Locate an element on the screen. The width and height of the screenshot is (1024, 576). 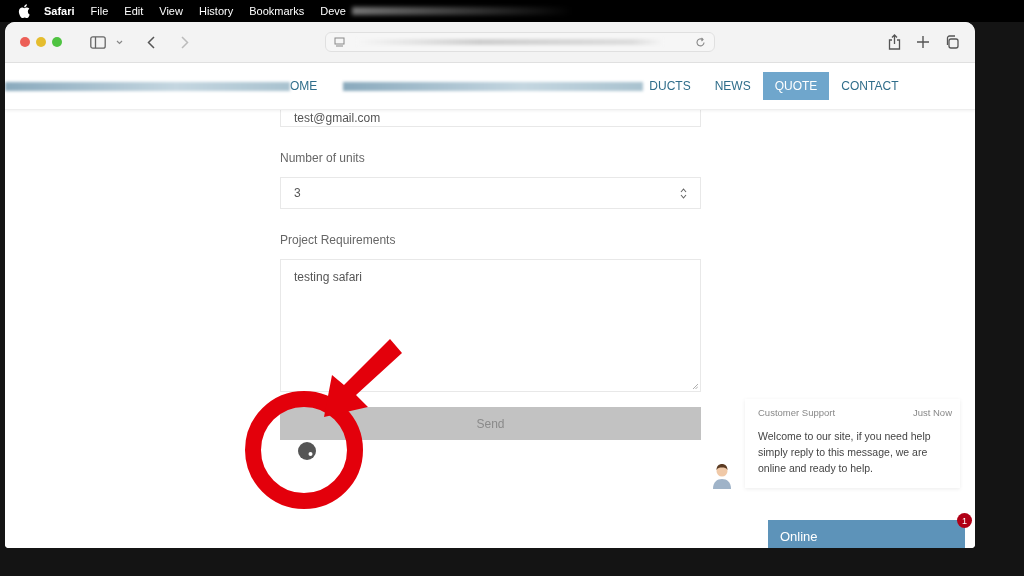
field-label: Number of units is located at coordinates (323, 158).